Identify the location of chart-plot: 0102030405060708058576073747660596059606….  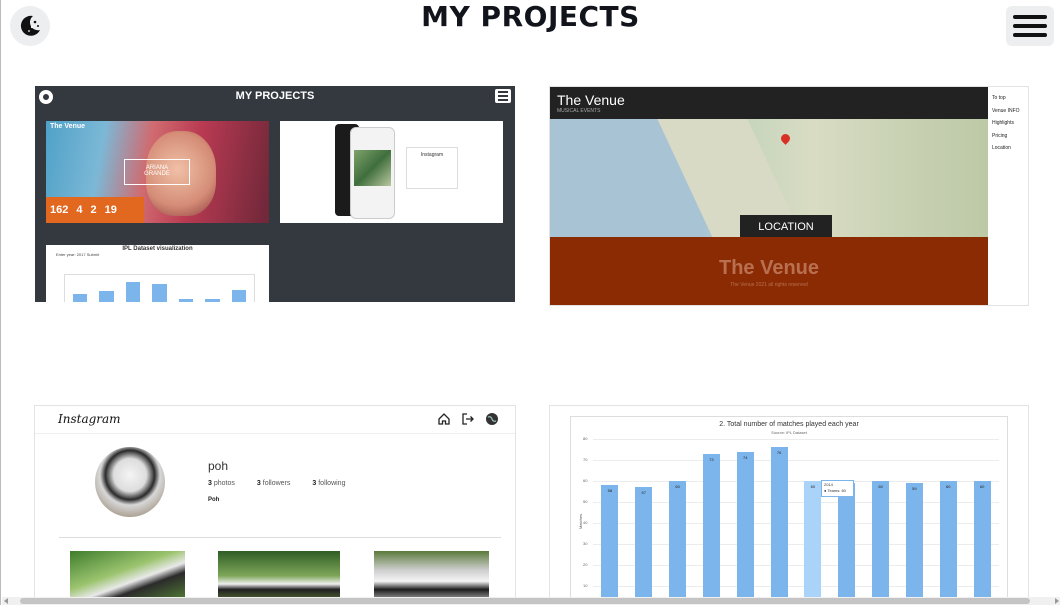
(791, 520).